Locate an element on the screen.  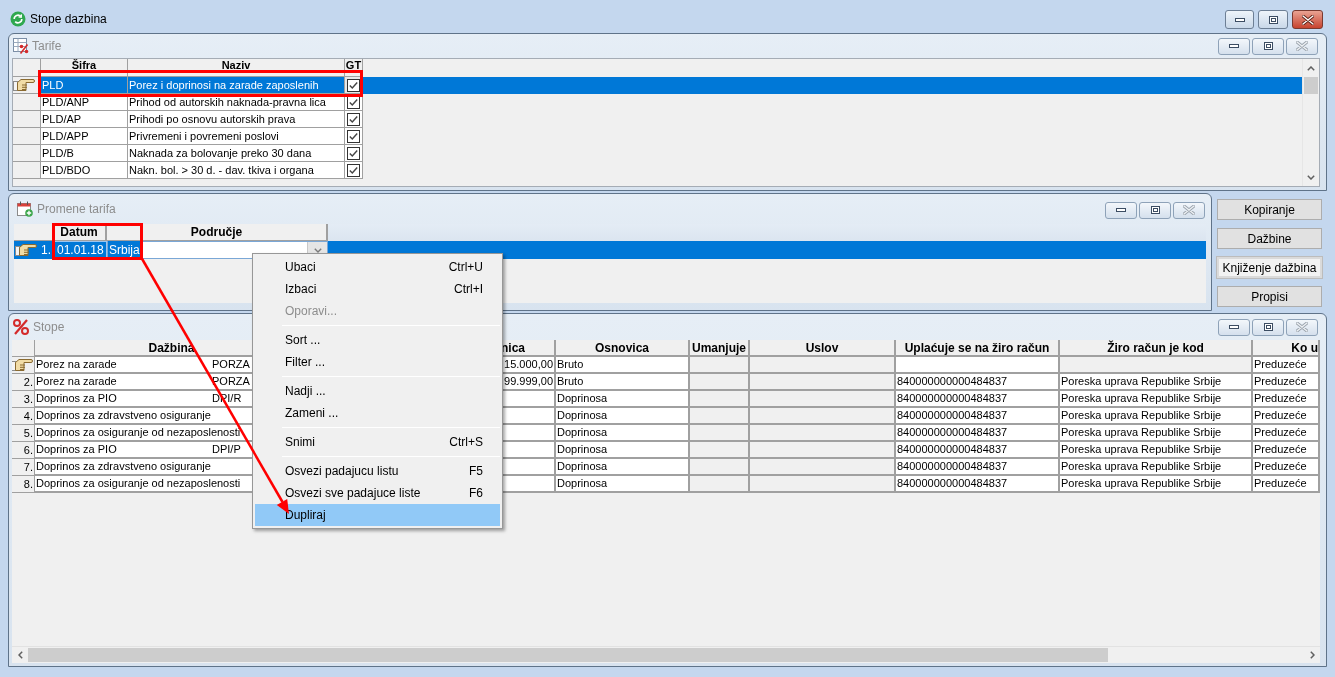
row-number: 8. is located at coordinates (28, 484).